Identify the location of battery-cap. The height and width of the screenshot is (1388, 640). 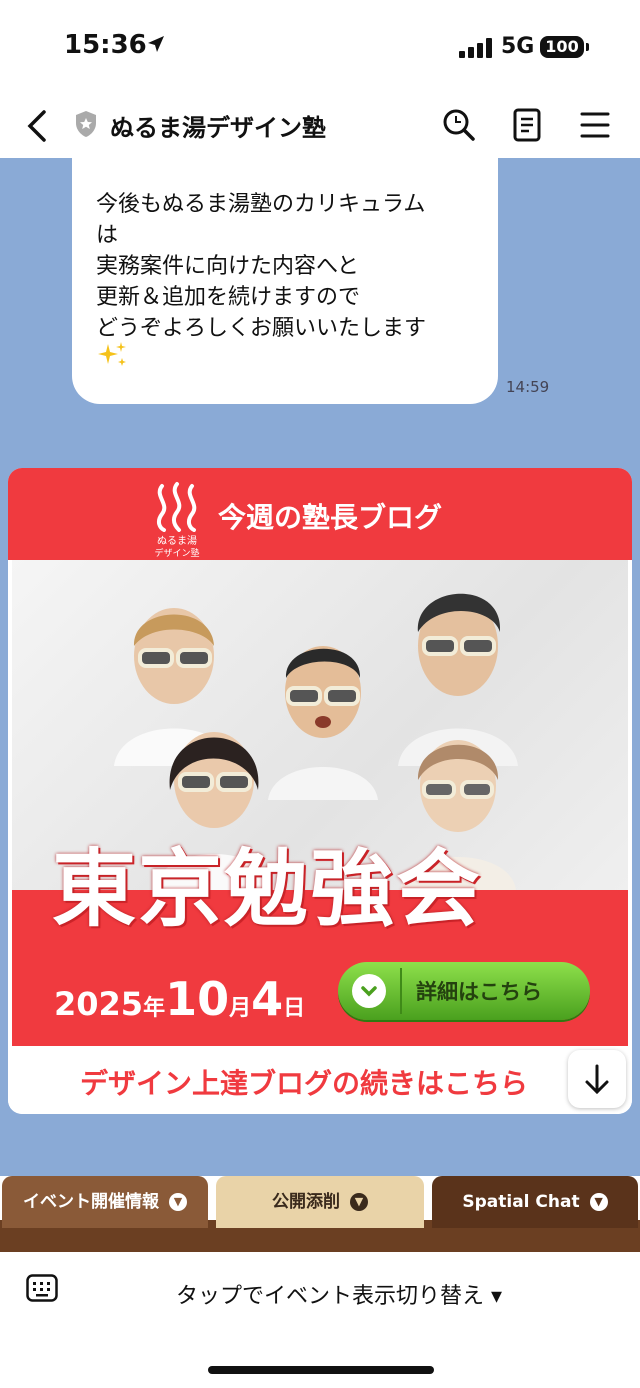
(587, 47).